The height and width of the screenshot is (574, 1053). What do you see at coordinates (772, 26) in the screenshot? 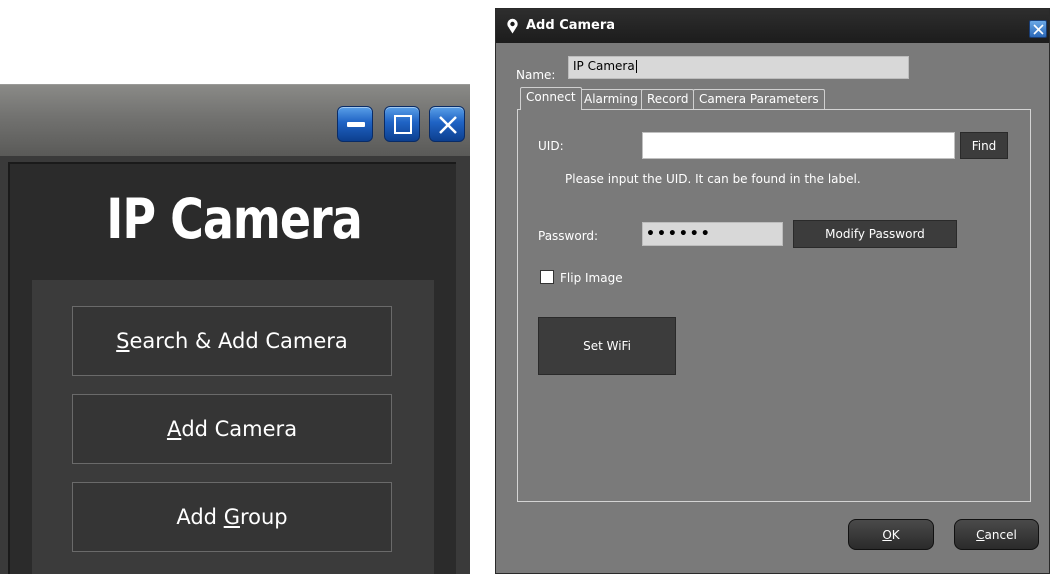
I see `dialog-title-bar: Add Camera` at bounding box center [772, 26].